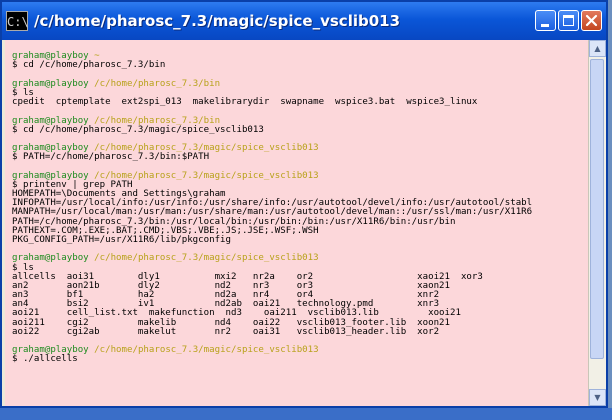 Image resolution: width=612 pixels, height=420 pixels. I want to click on line-text: $ cd /c/home/pharosc_7.3/bin, so click(89, 65).